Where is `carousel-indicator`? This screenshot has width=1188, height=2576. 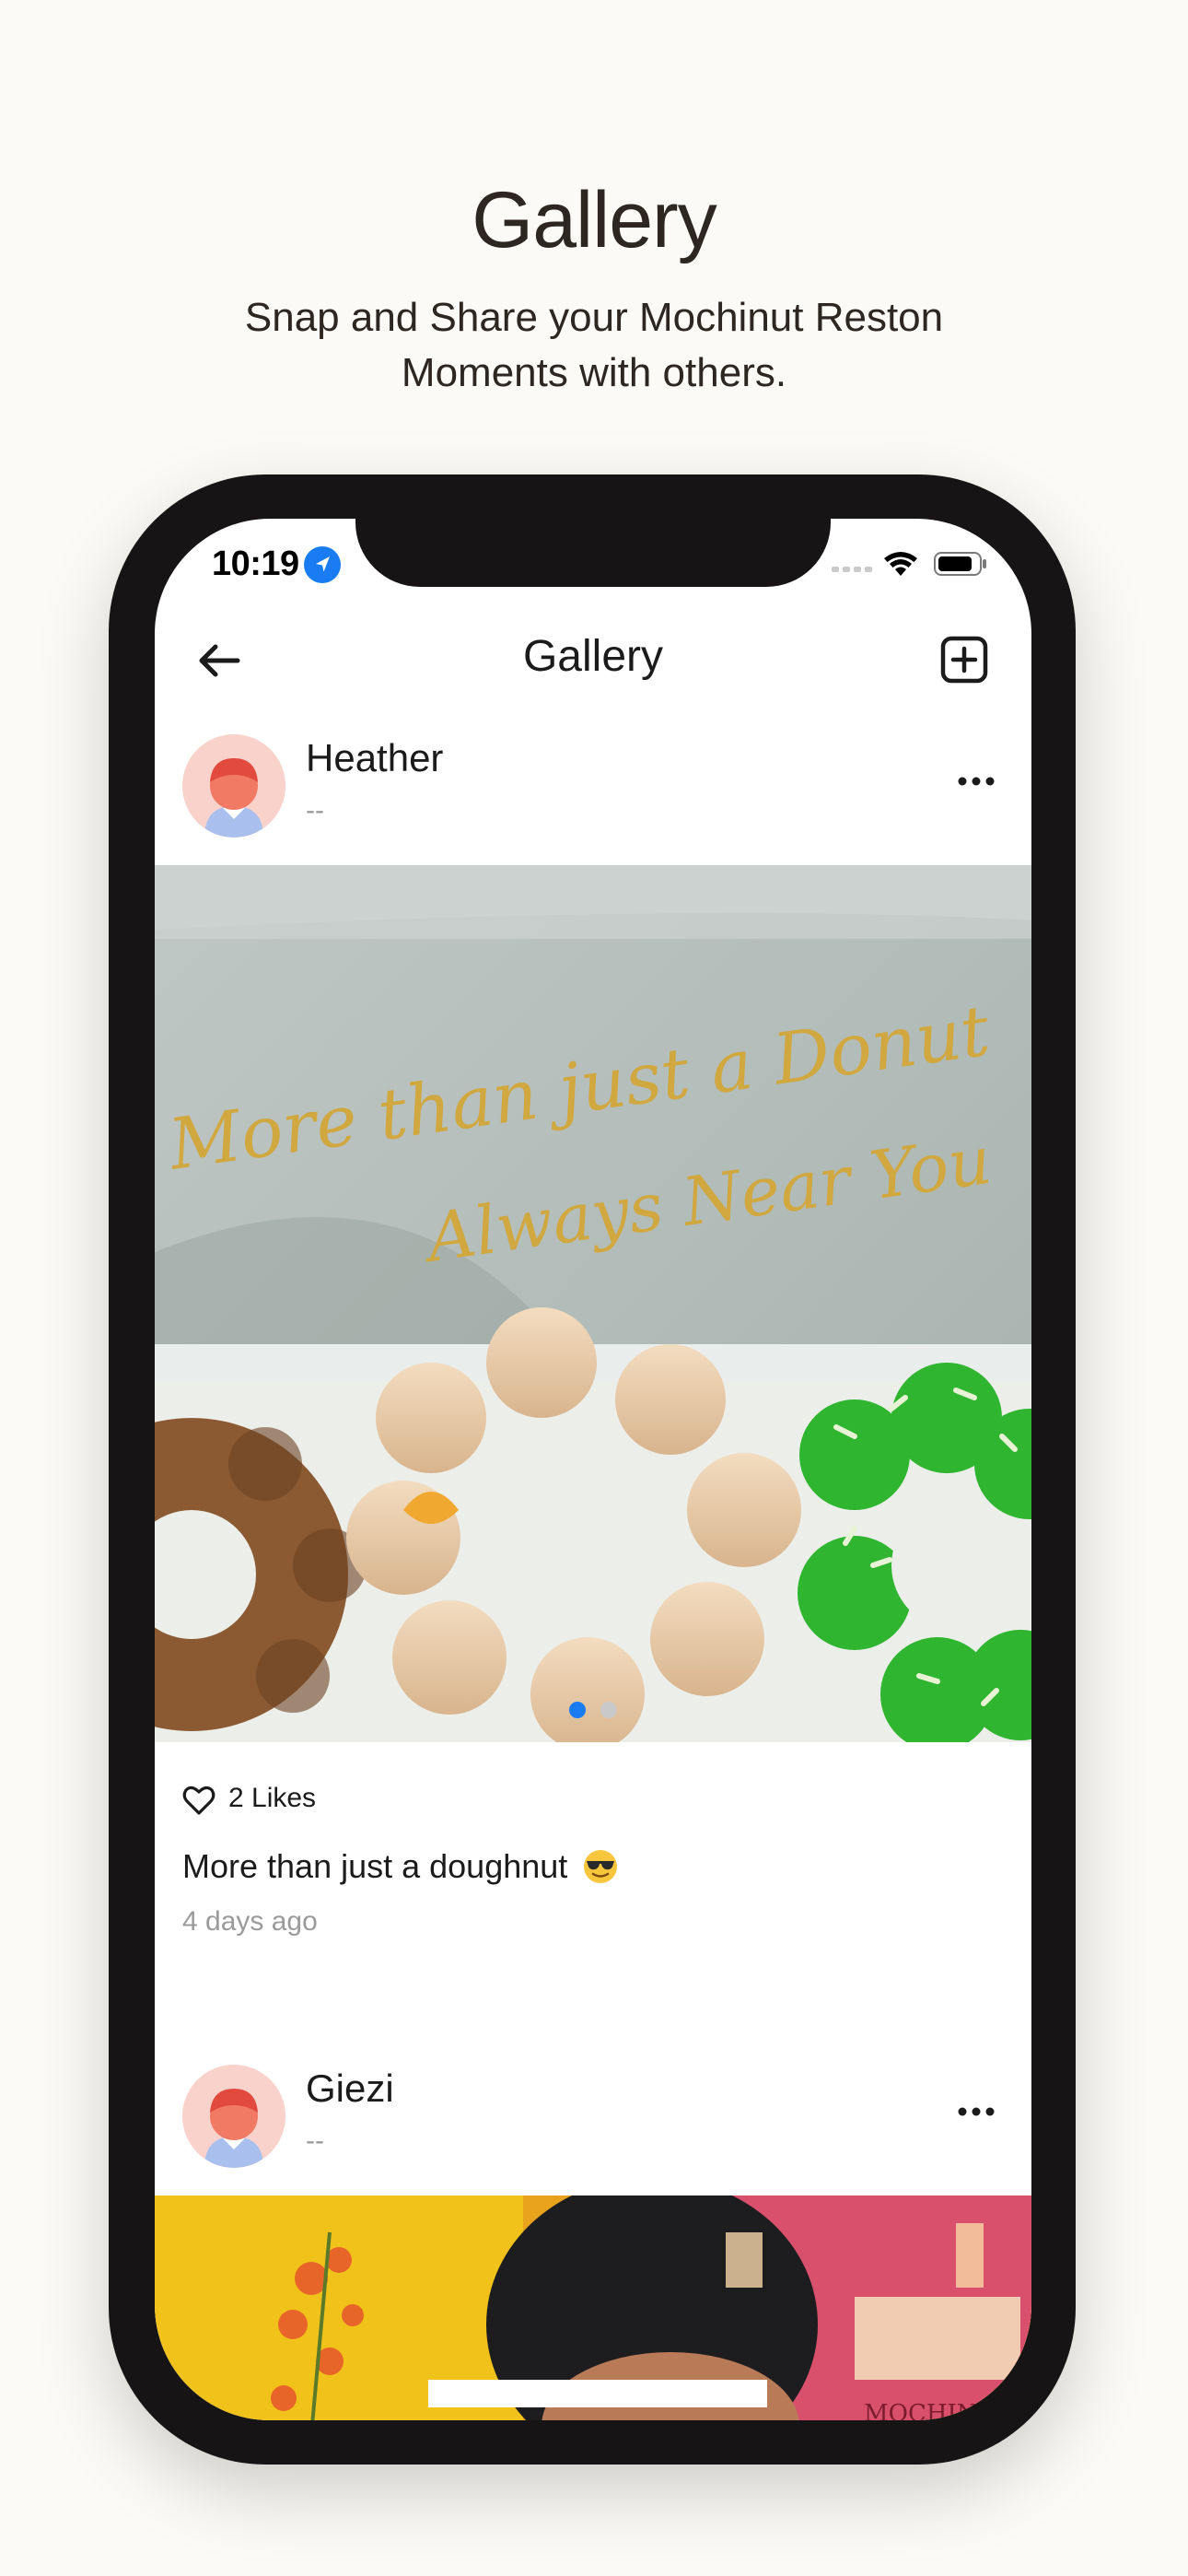 carousel-indicator is located at coordinates (593, 1712).